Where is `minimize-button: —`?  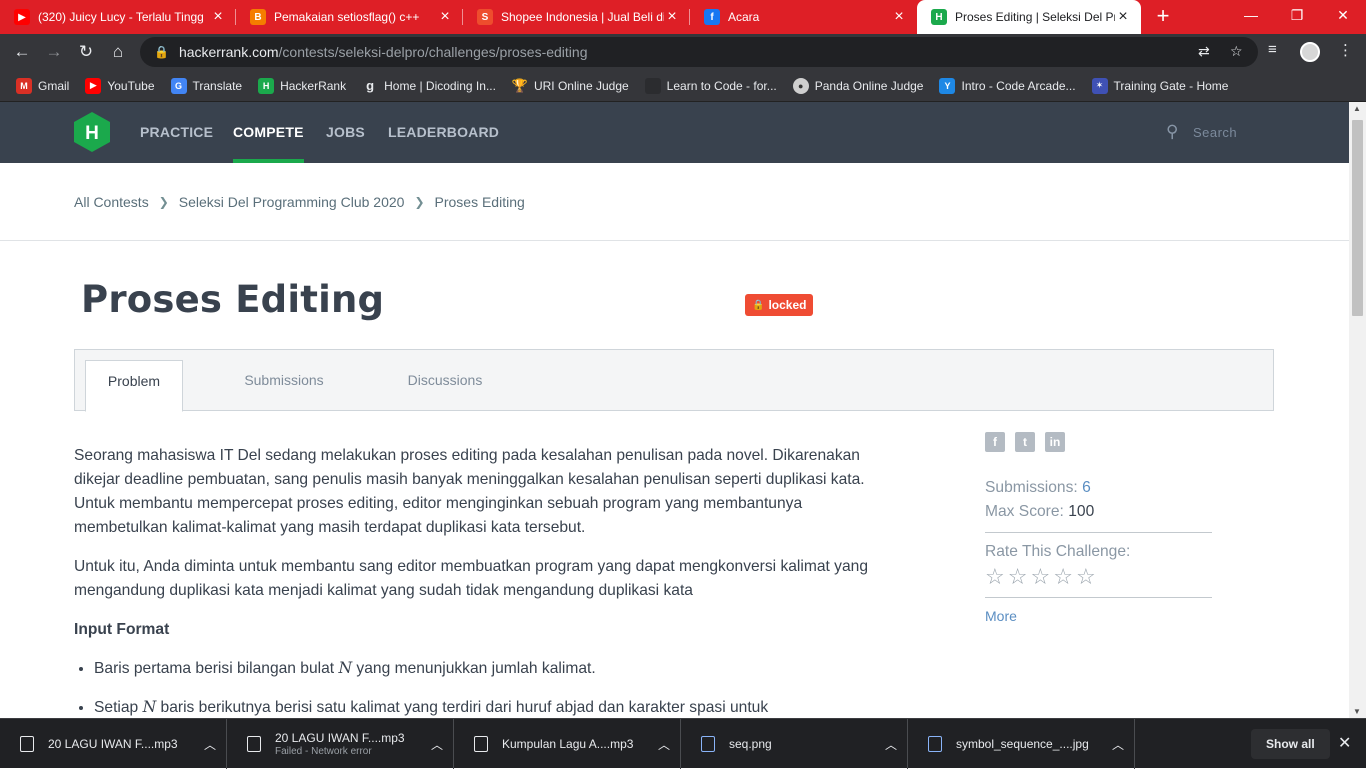
minimize-button: — is located at coordinates (1251, 15).